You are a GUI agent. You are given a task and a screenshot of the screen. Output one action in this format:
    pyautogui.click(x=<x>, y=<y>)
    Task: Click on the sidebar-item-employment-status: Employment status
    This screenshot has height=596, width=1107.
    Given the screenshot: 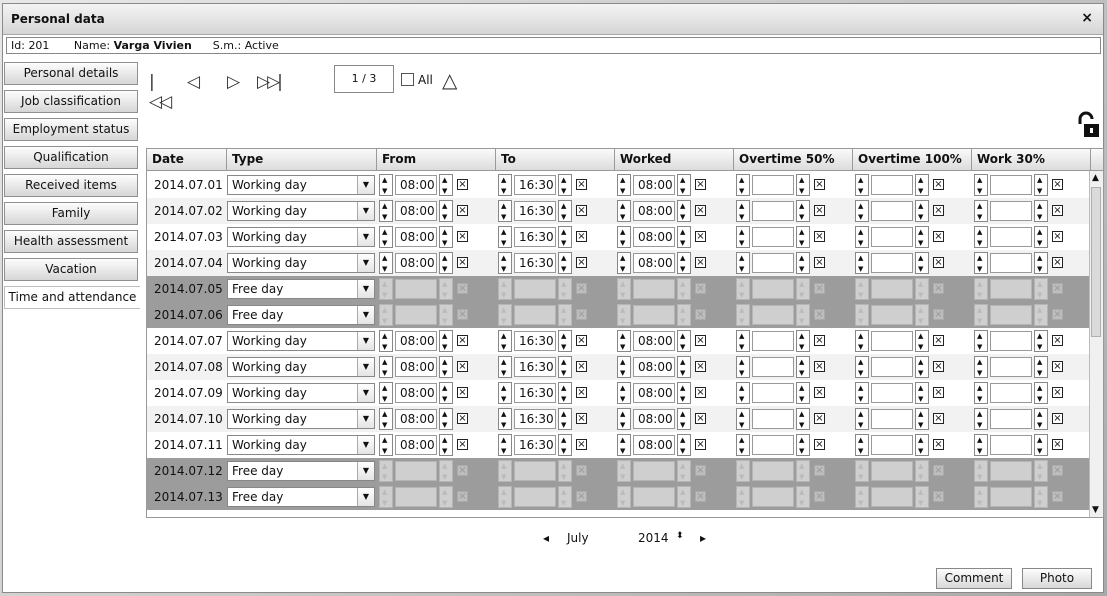 What is the action you would take?
    pyautogui.click(x=71, y=129)
    